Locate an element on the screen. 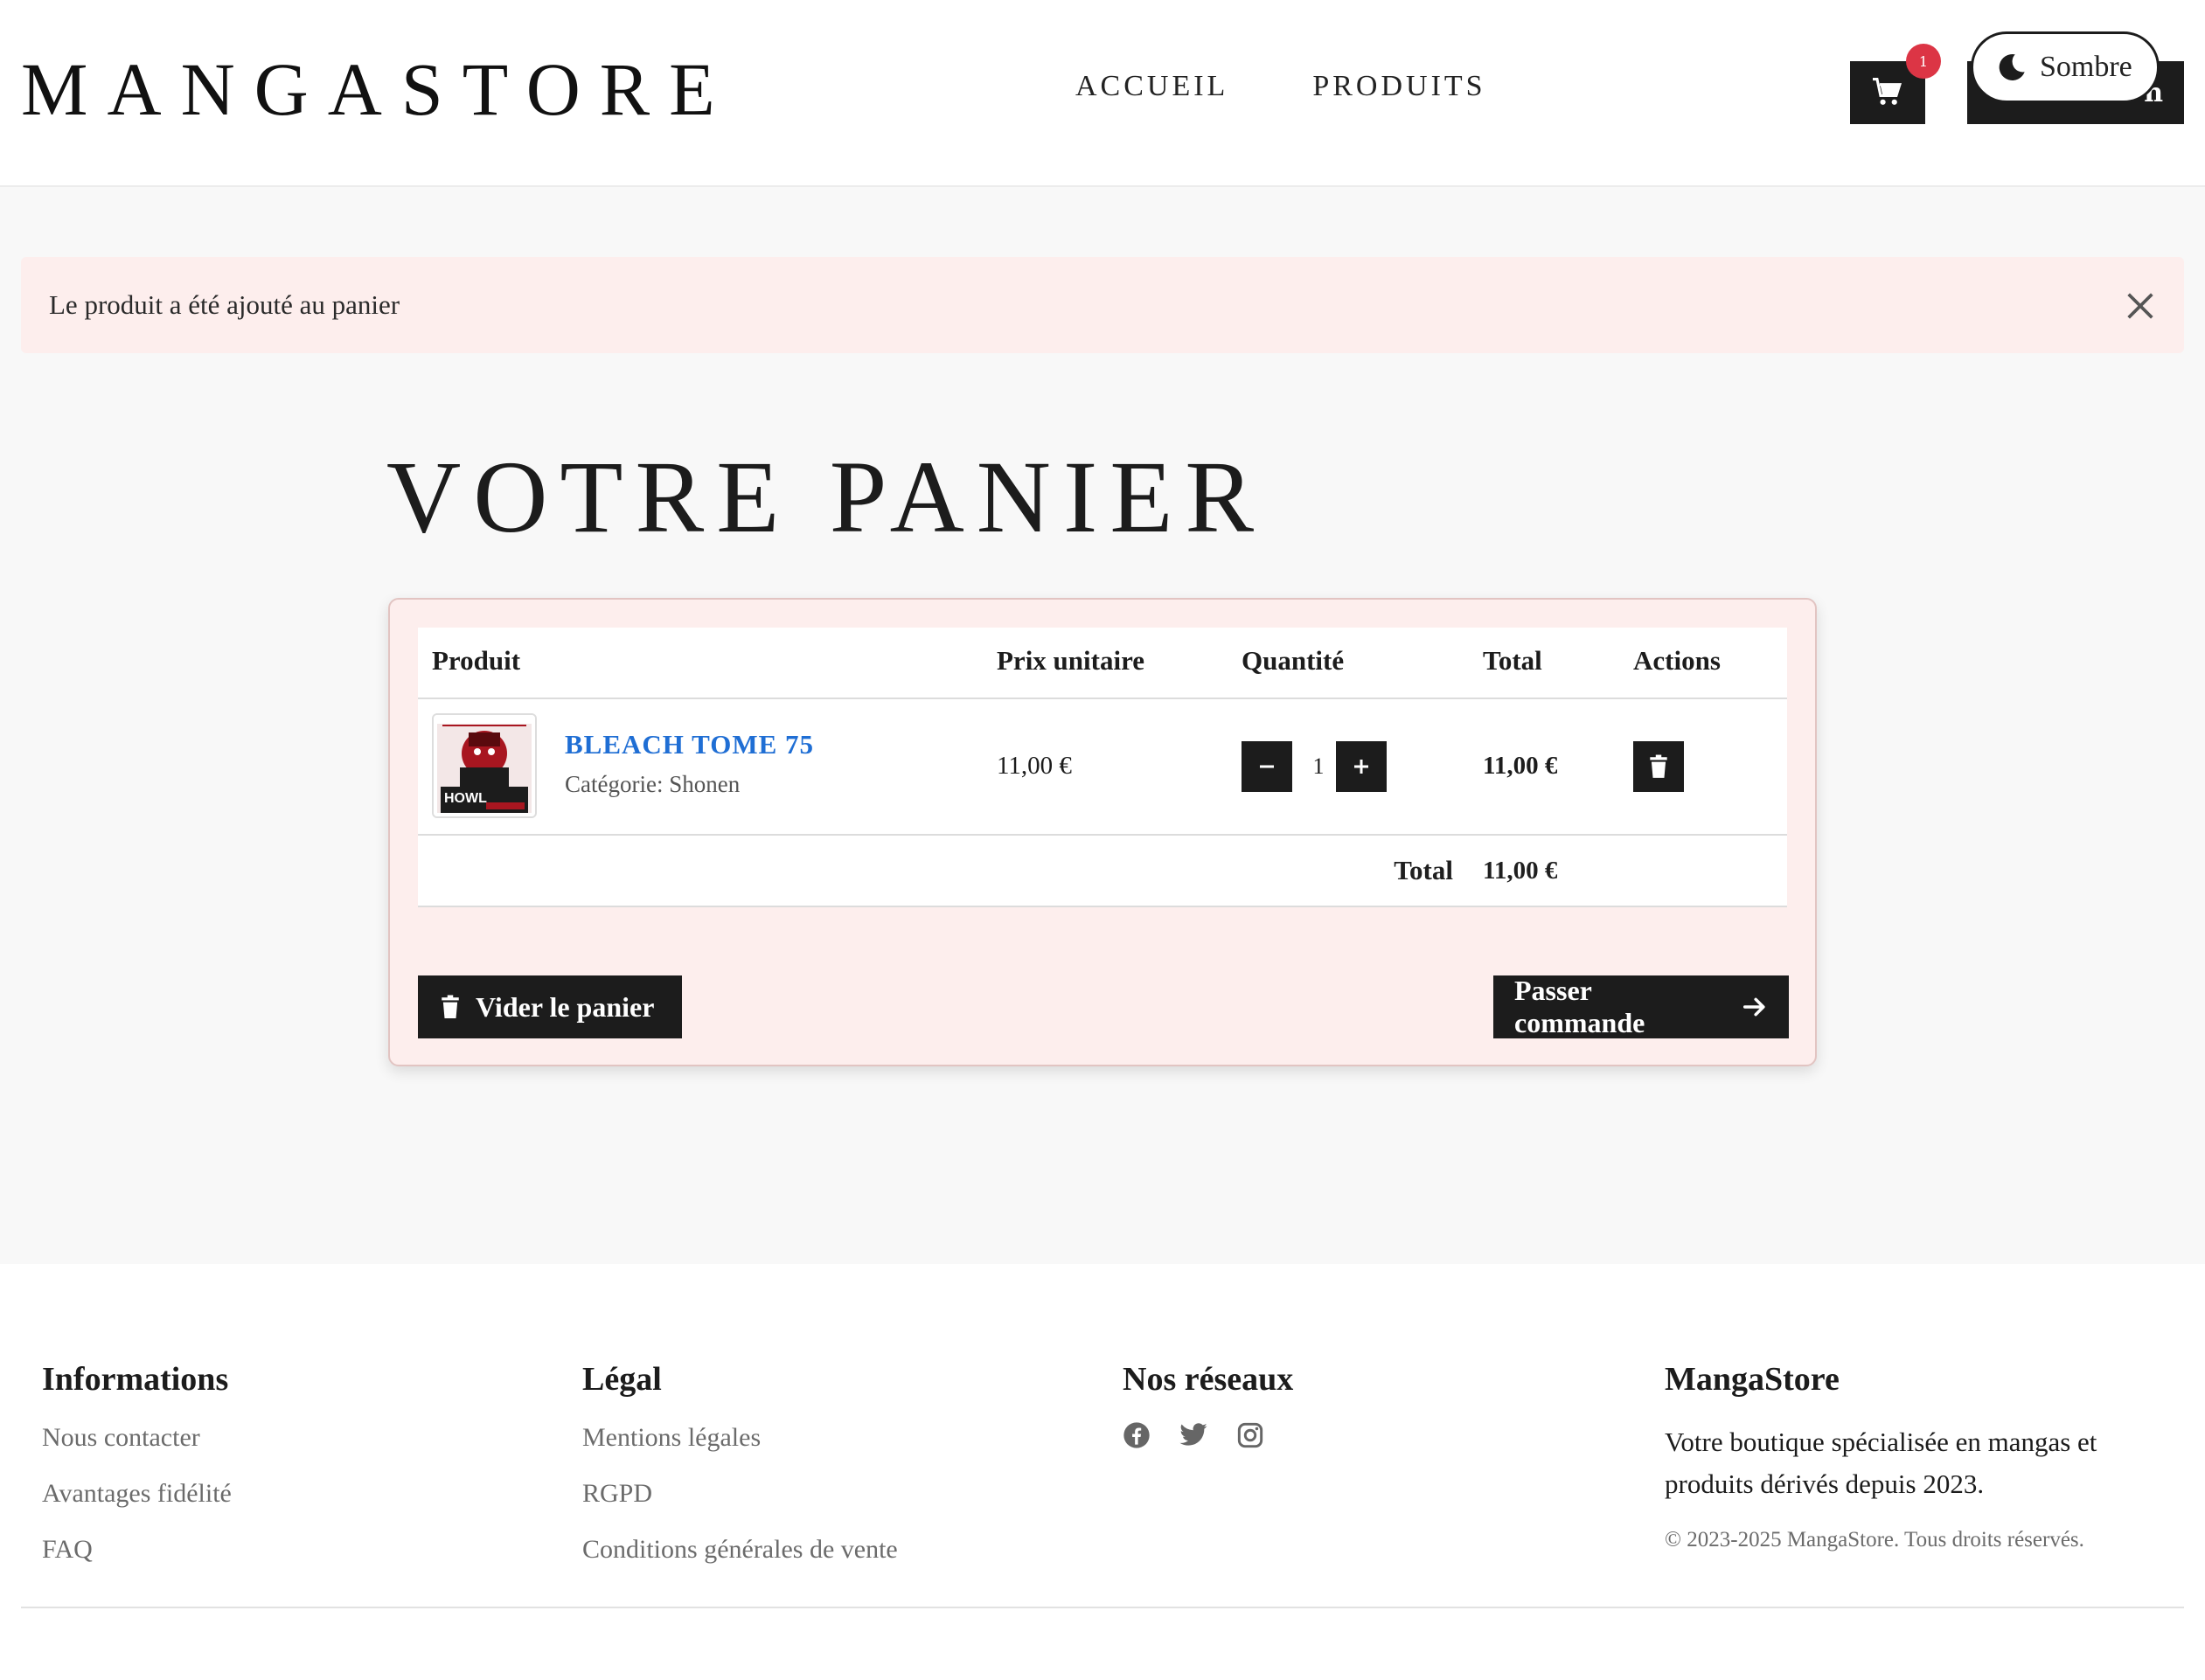  footer-link-cgv: Conditions générales de vente is located at coordinates (740, 1549).